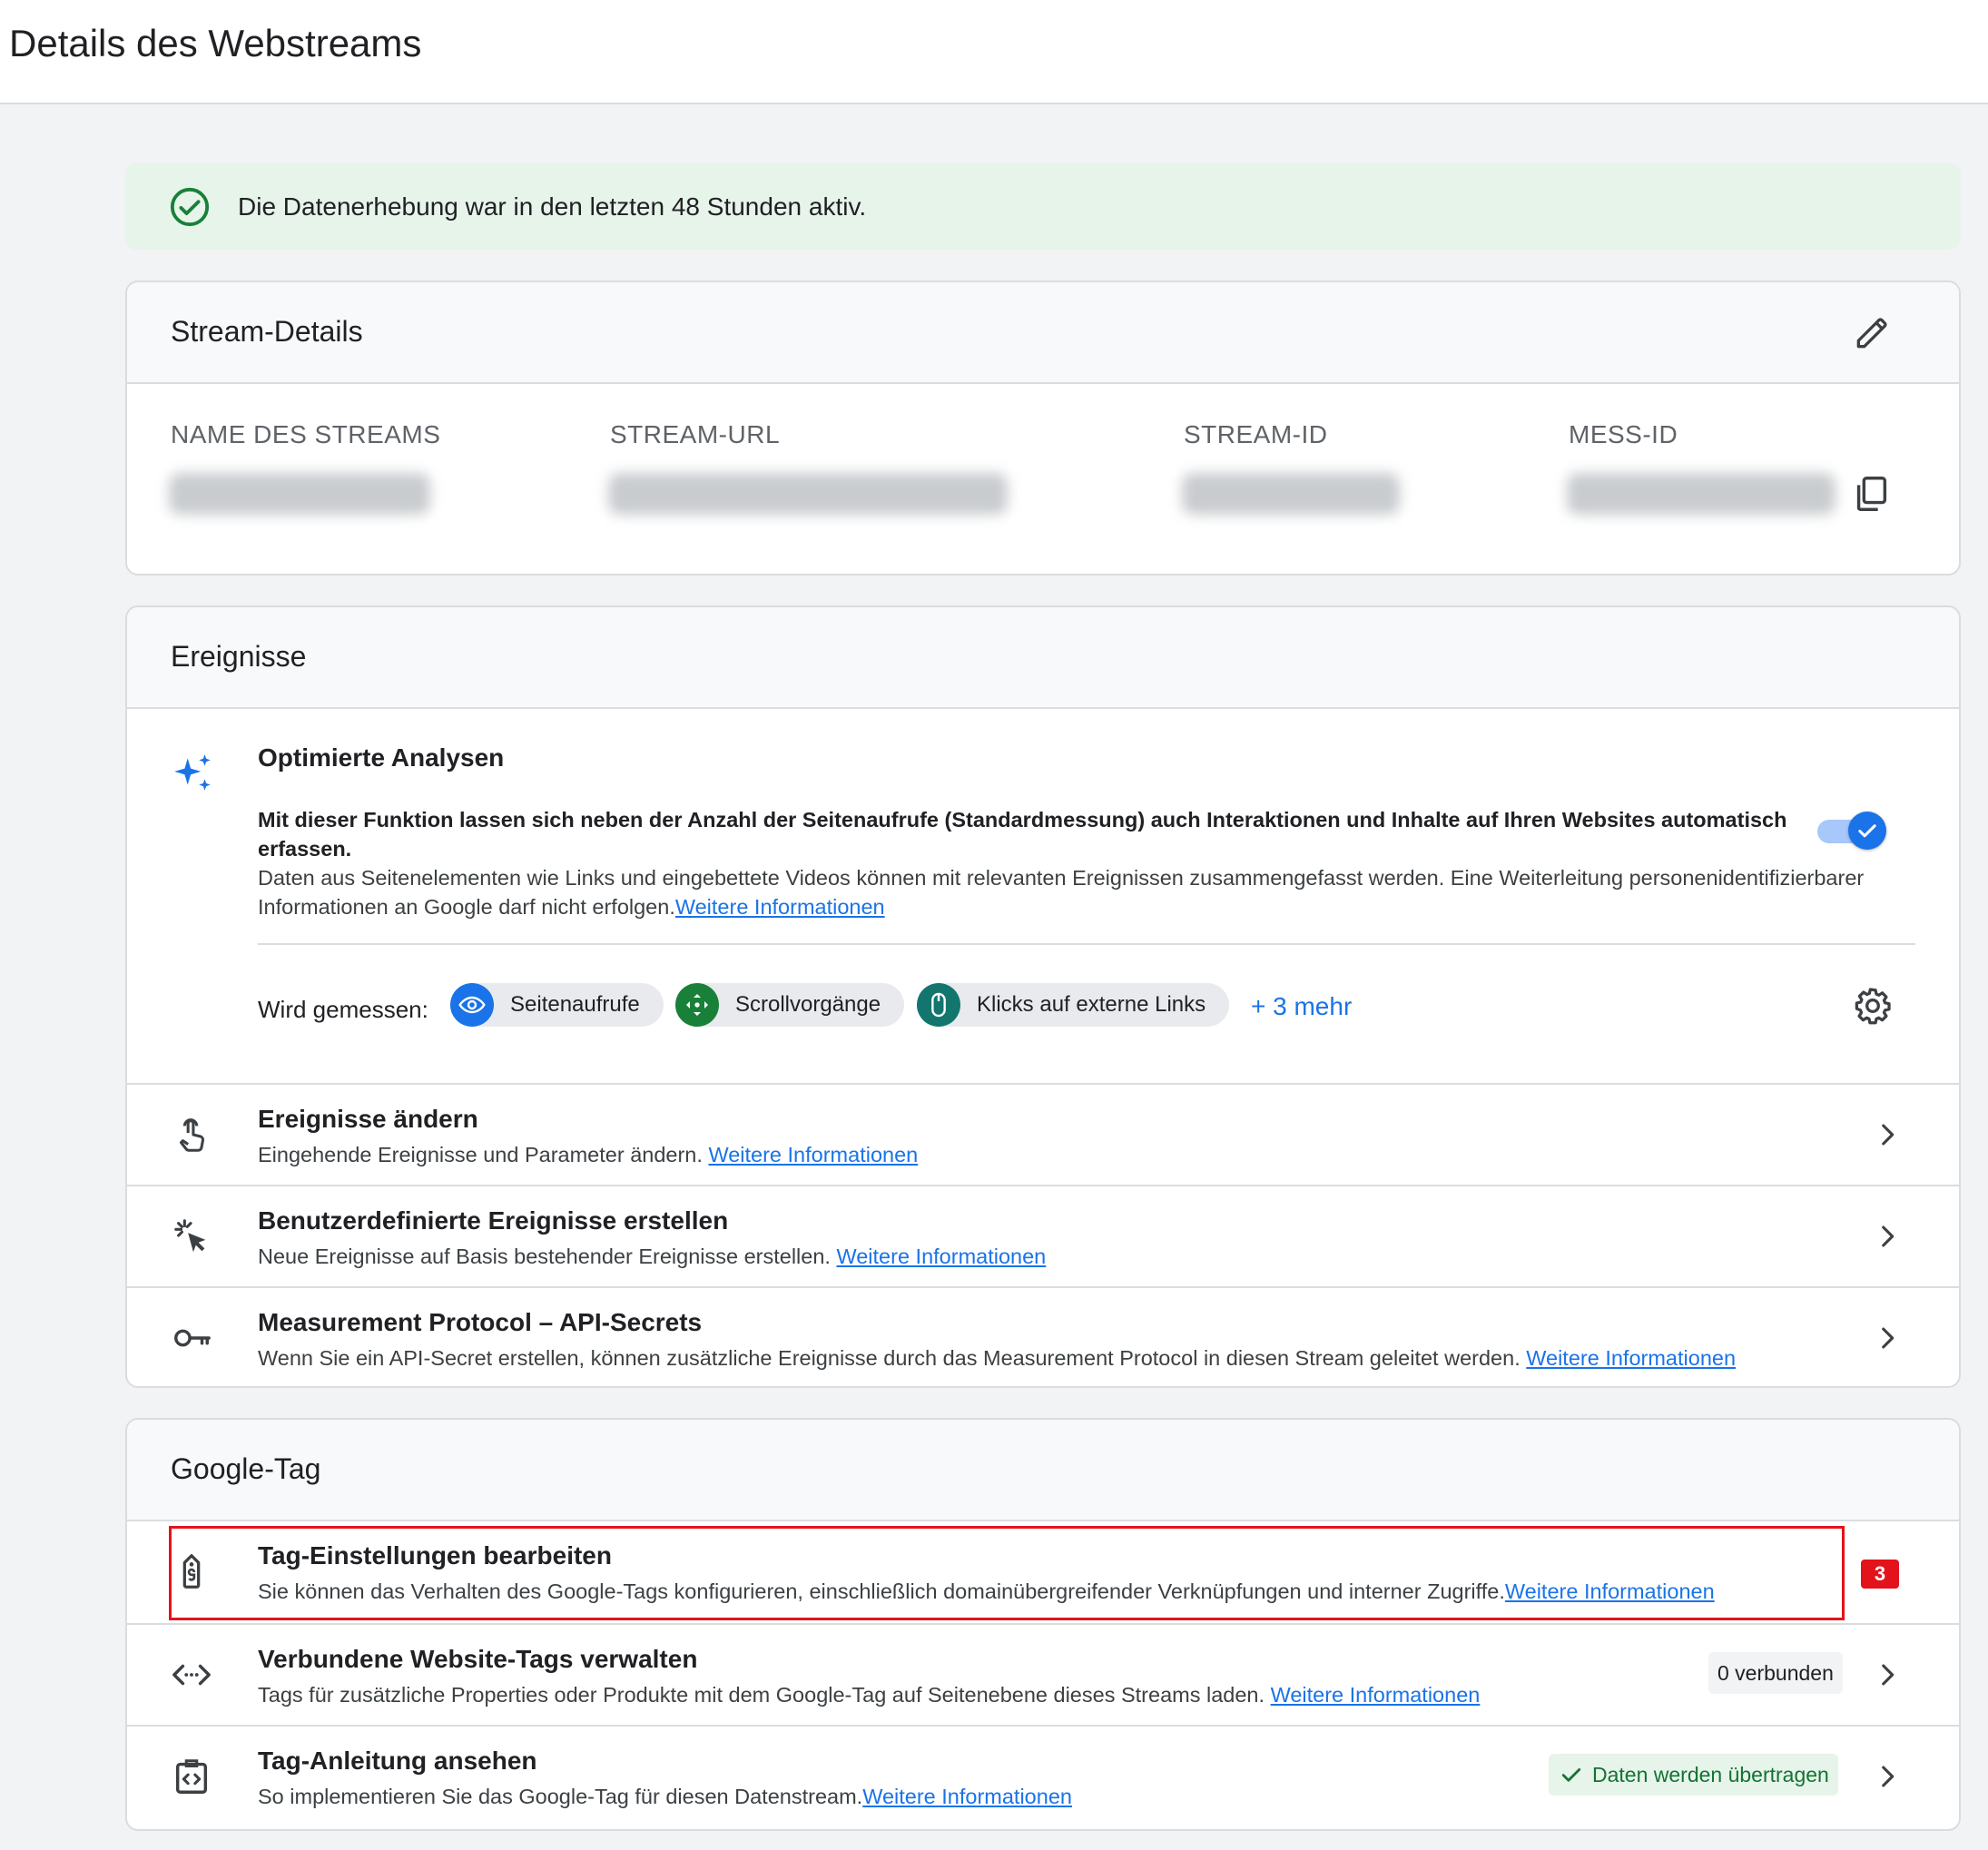 The width and height of the screenshot is (1988, 1850). Describe the element at coordinates (790, 1005) in the screenshot. I see `chip-scrolls: Scrollvorgänge` at that location.